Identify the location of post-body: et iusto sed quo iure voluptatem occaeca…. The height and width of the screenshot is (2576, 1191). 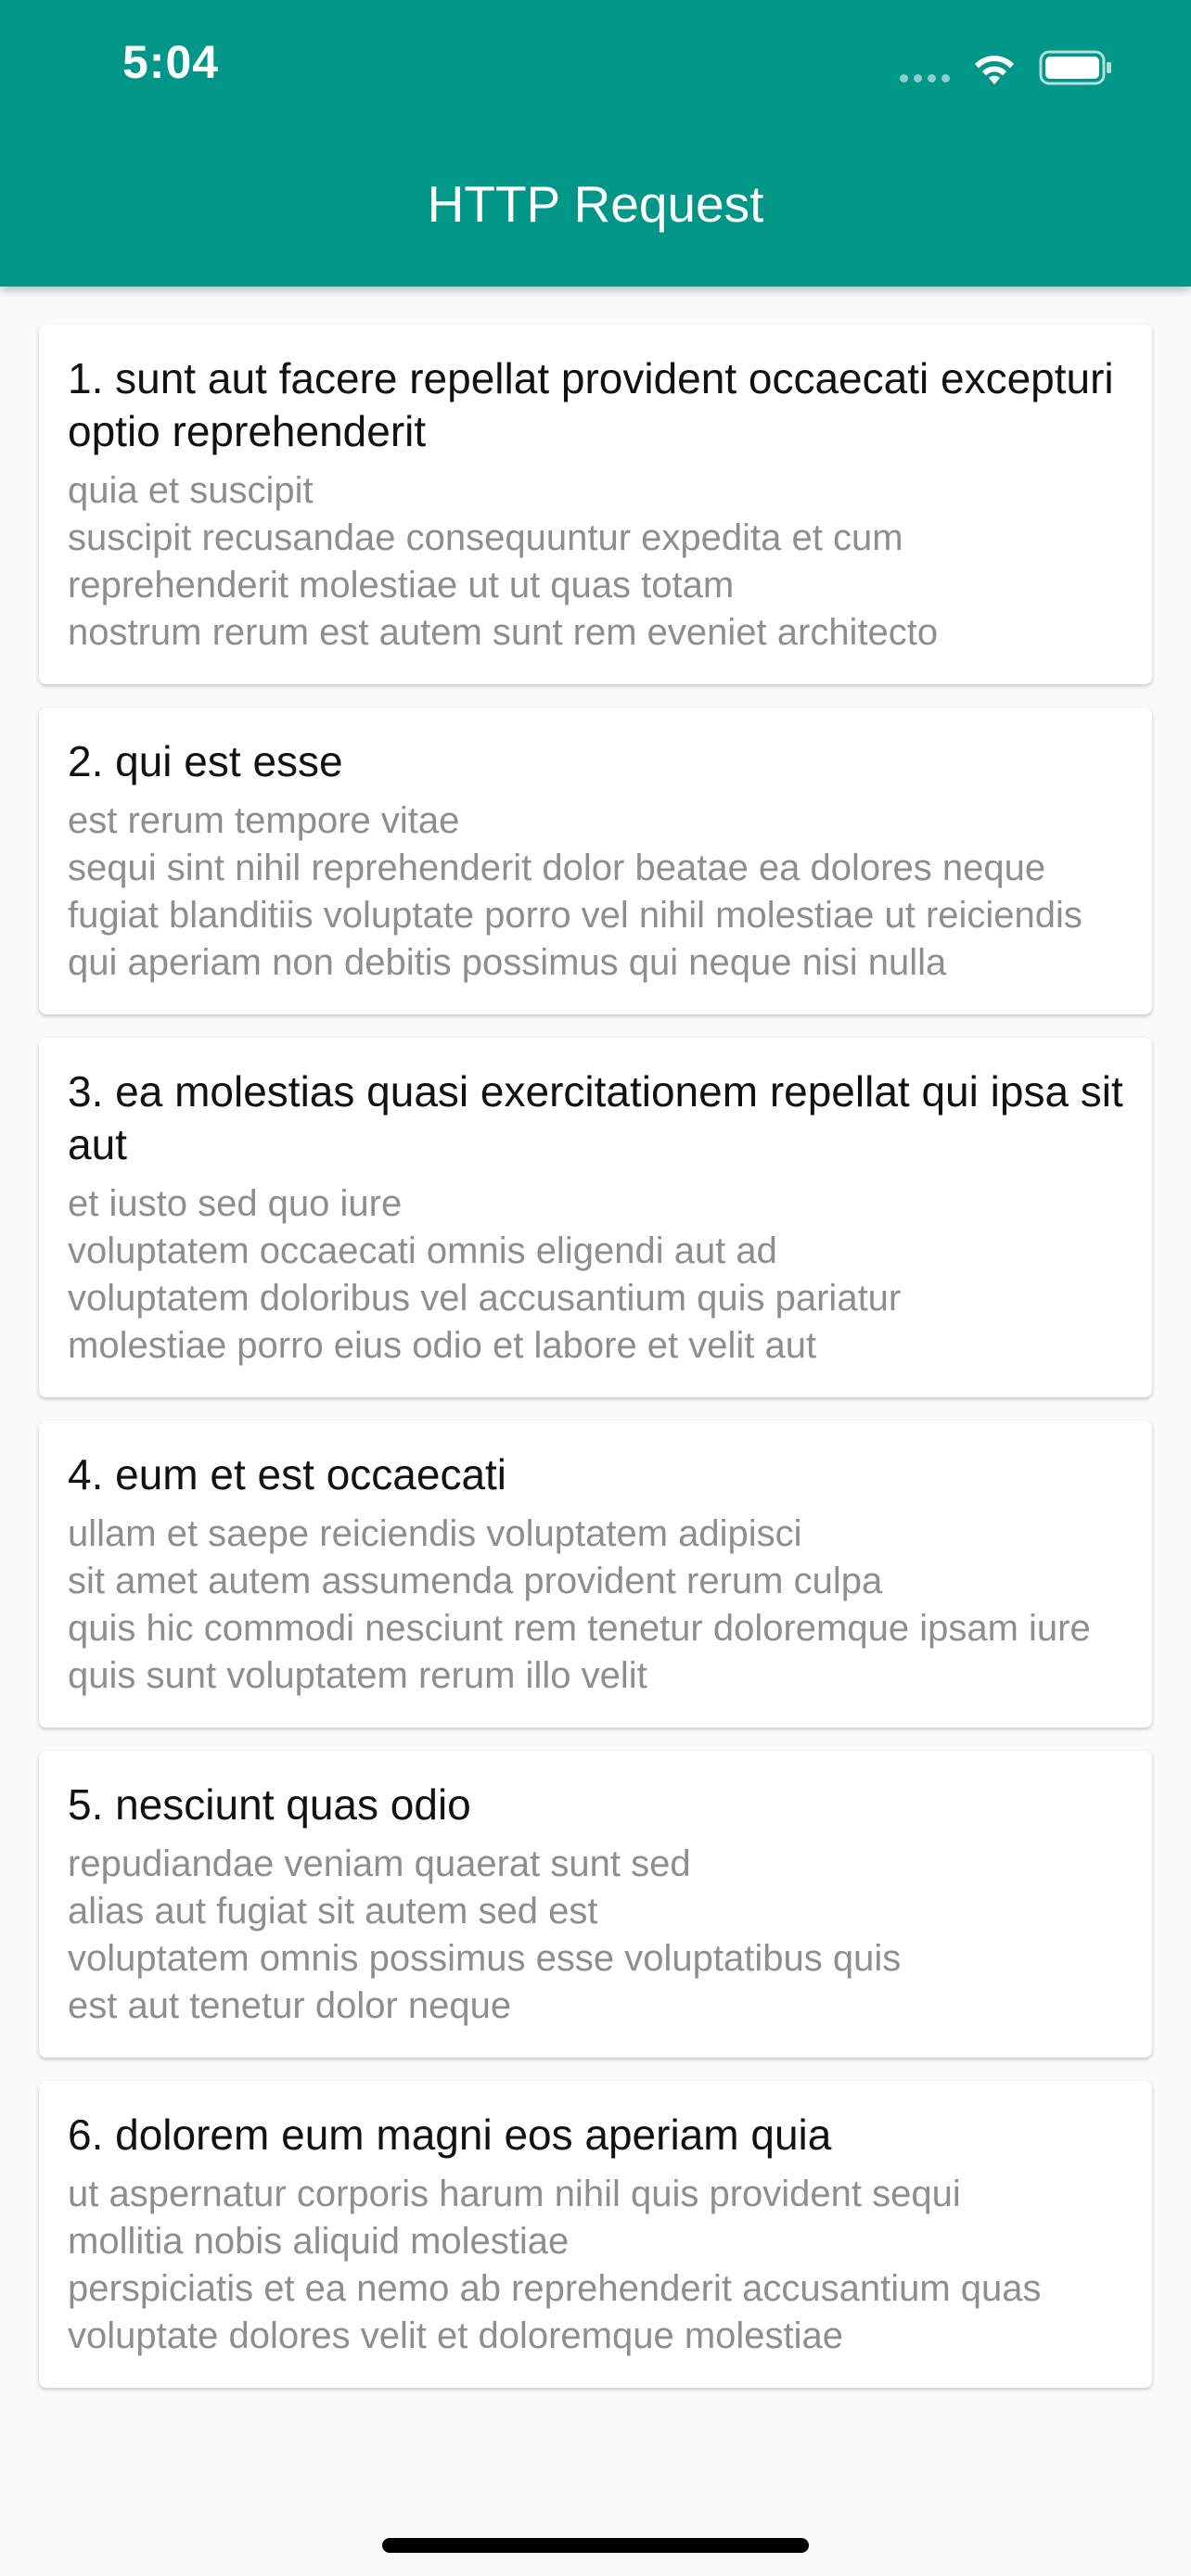
(485, 1274).